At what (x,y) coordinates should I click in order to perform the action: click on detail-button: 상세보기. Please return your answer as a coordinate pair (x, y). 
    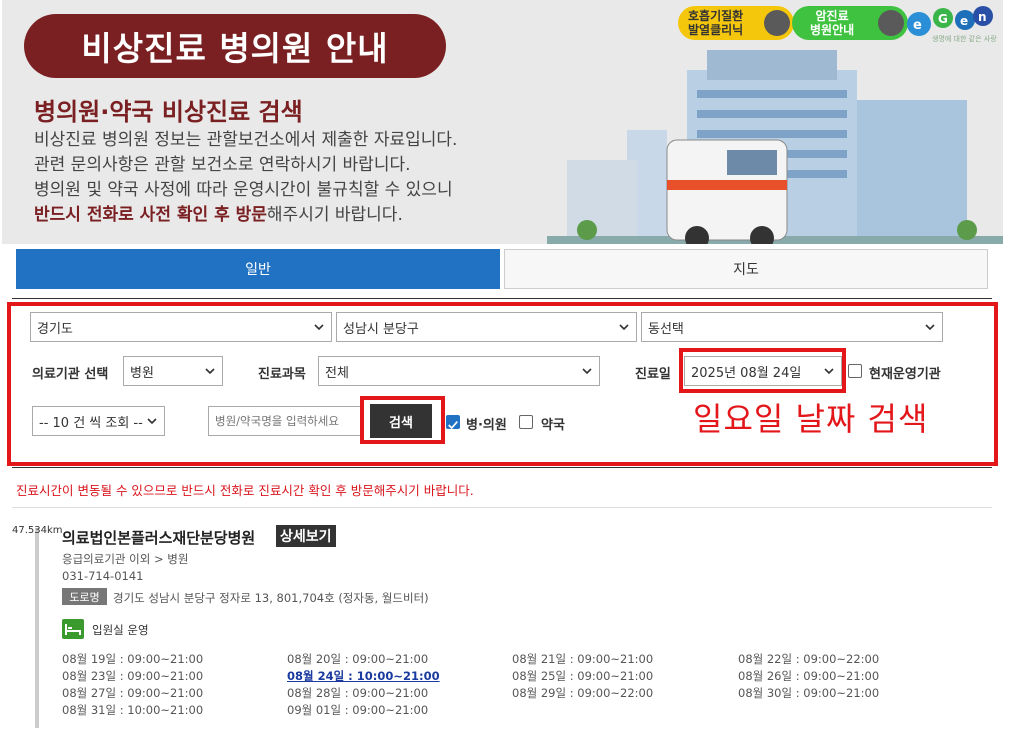
    Looking at the image, I should click on (306, 536).